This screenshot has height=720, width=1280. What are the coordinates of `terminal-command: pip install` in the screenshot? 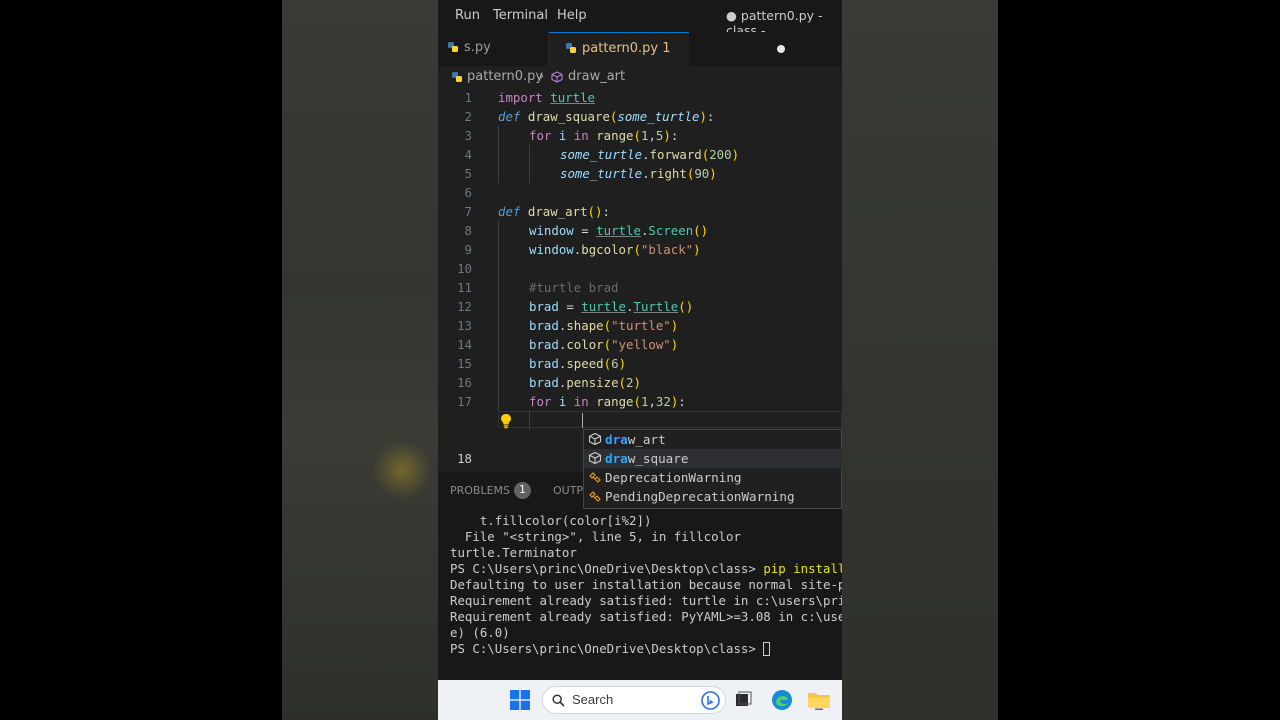 It's located at (802, 568).